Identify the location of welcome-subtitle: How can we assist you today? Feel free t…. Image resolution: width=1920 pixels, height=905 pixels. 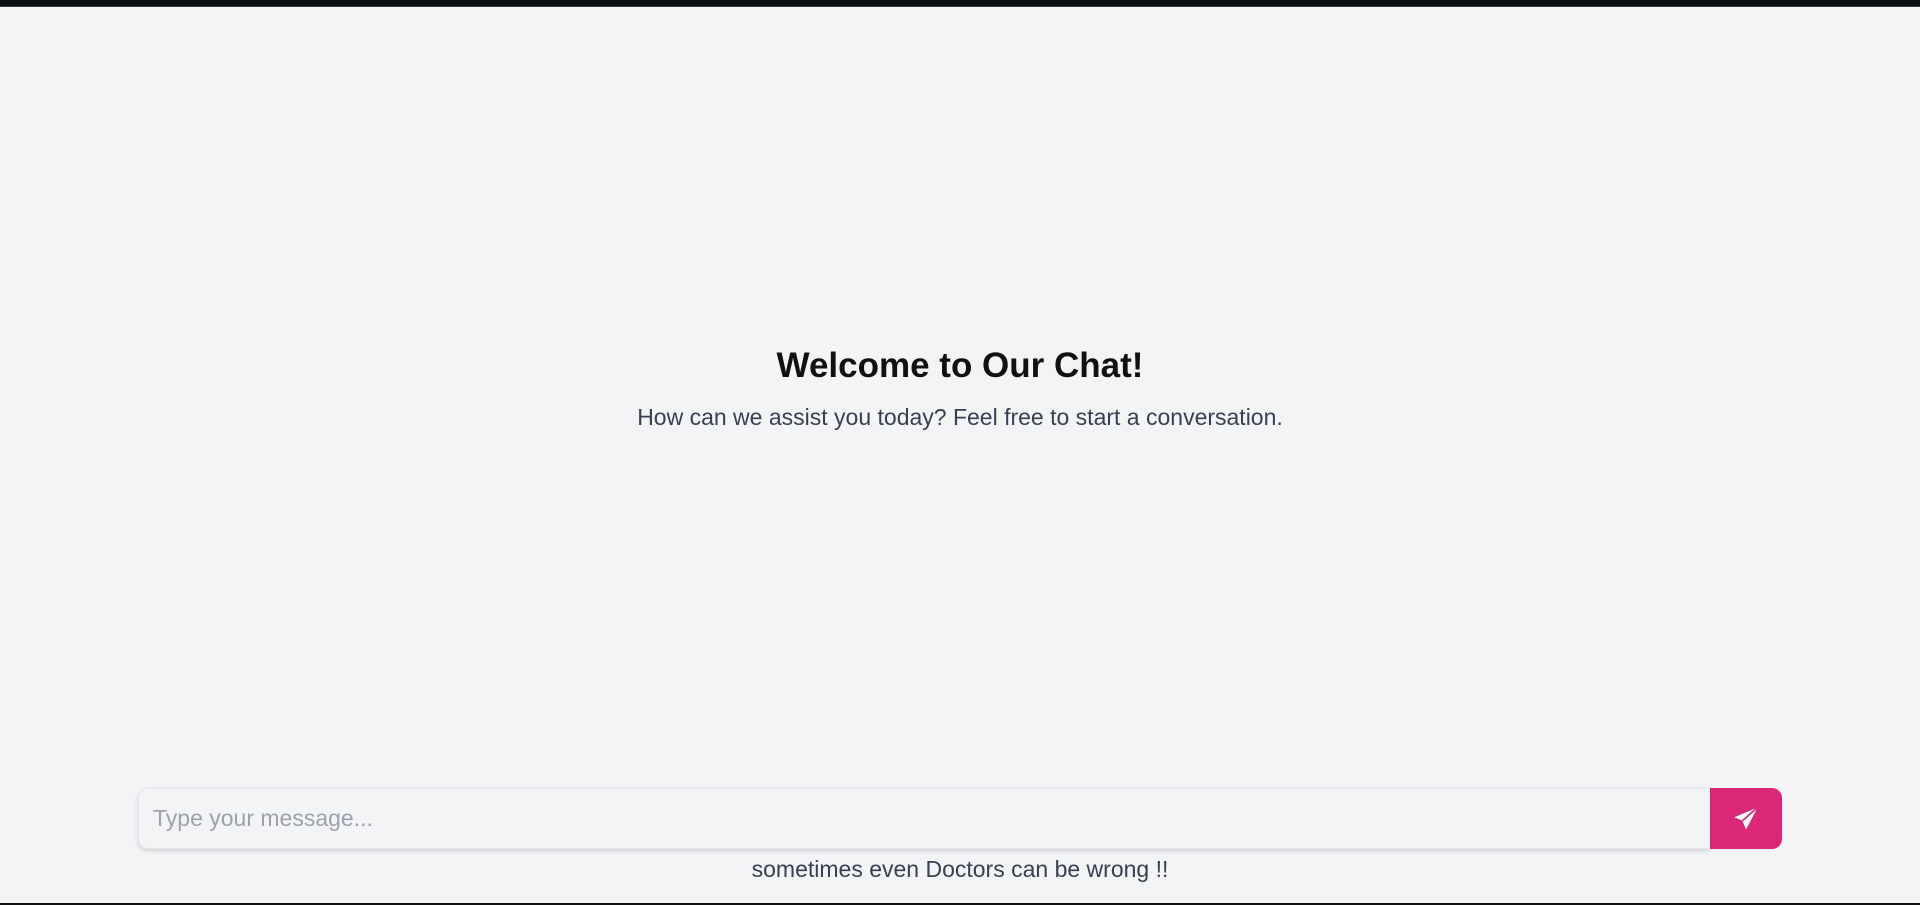
(960, 417).